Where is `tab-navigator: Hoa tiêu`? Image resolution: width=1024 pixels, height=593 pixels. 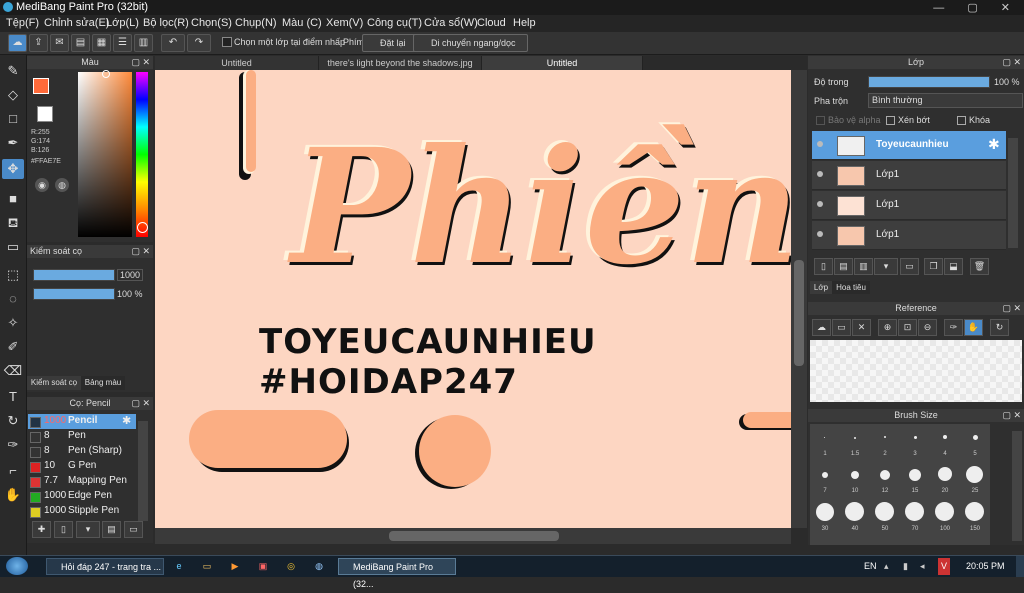
tab-navigator: Hoa tiêu is located at coordinates (851, 287).